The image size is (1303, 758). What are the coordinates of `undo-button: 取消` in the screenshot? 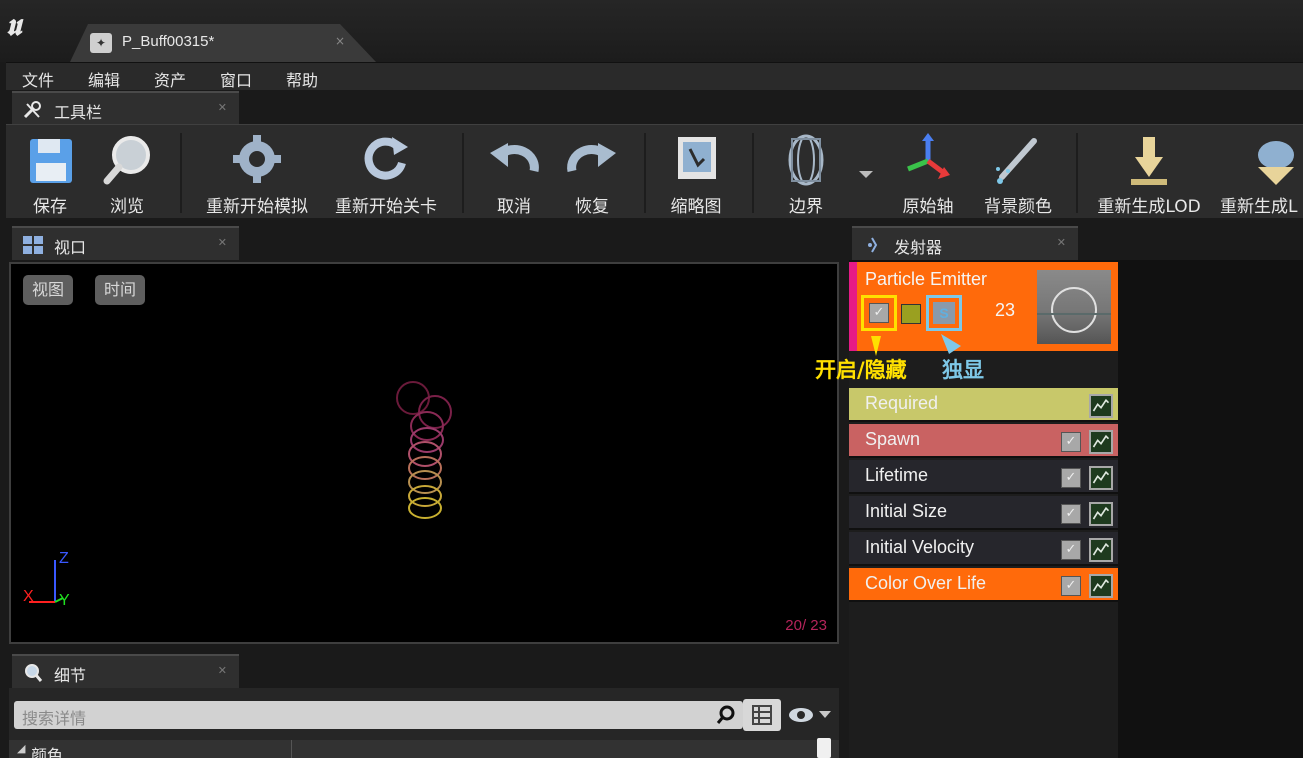 It's located at (514, 173).